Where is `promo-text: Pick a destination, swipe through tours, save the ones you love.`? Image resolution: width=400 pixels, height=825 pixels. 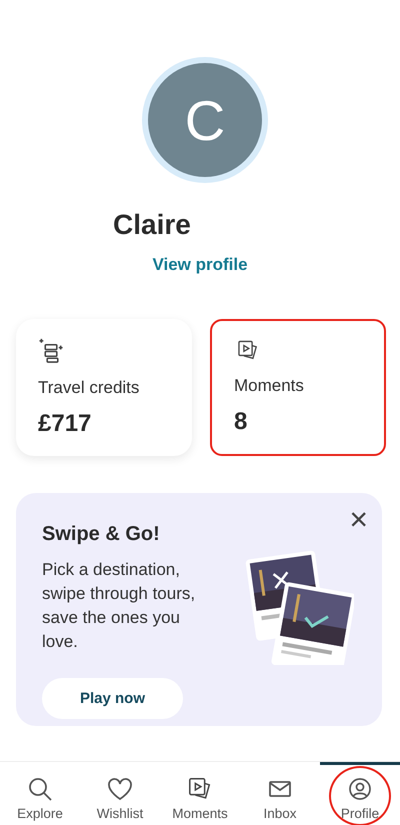 promo-text: Pick a destination, swipe through tours, save the ones you love. is located at coordinates (119, 606).